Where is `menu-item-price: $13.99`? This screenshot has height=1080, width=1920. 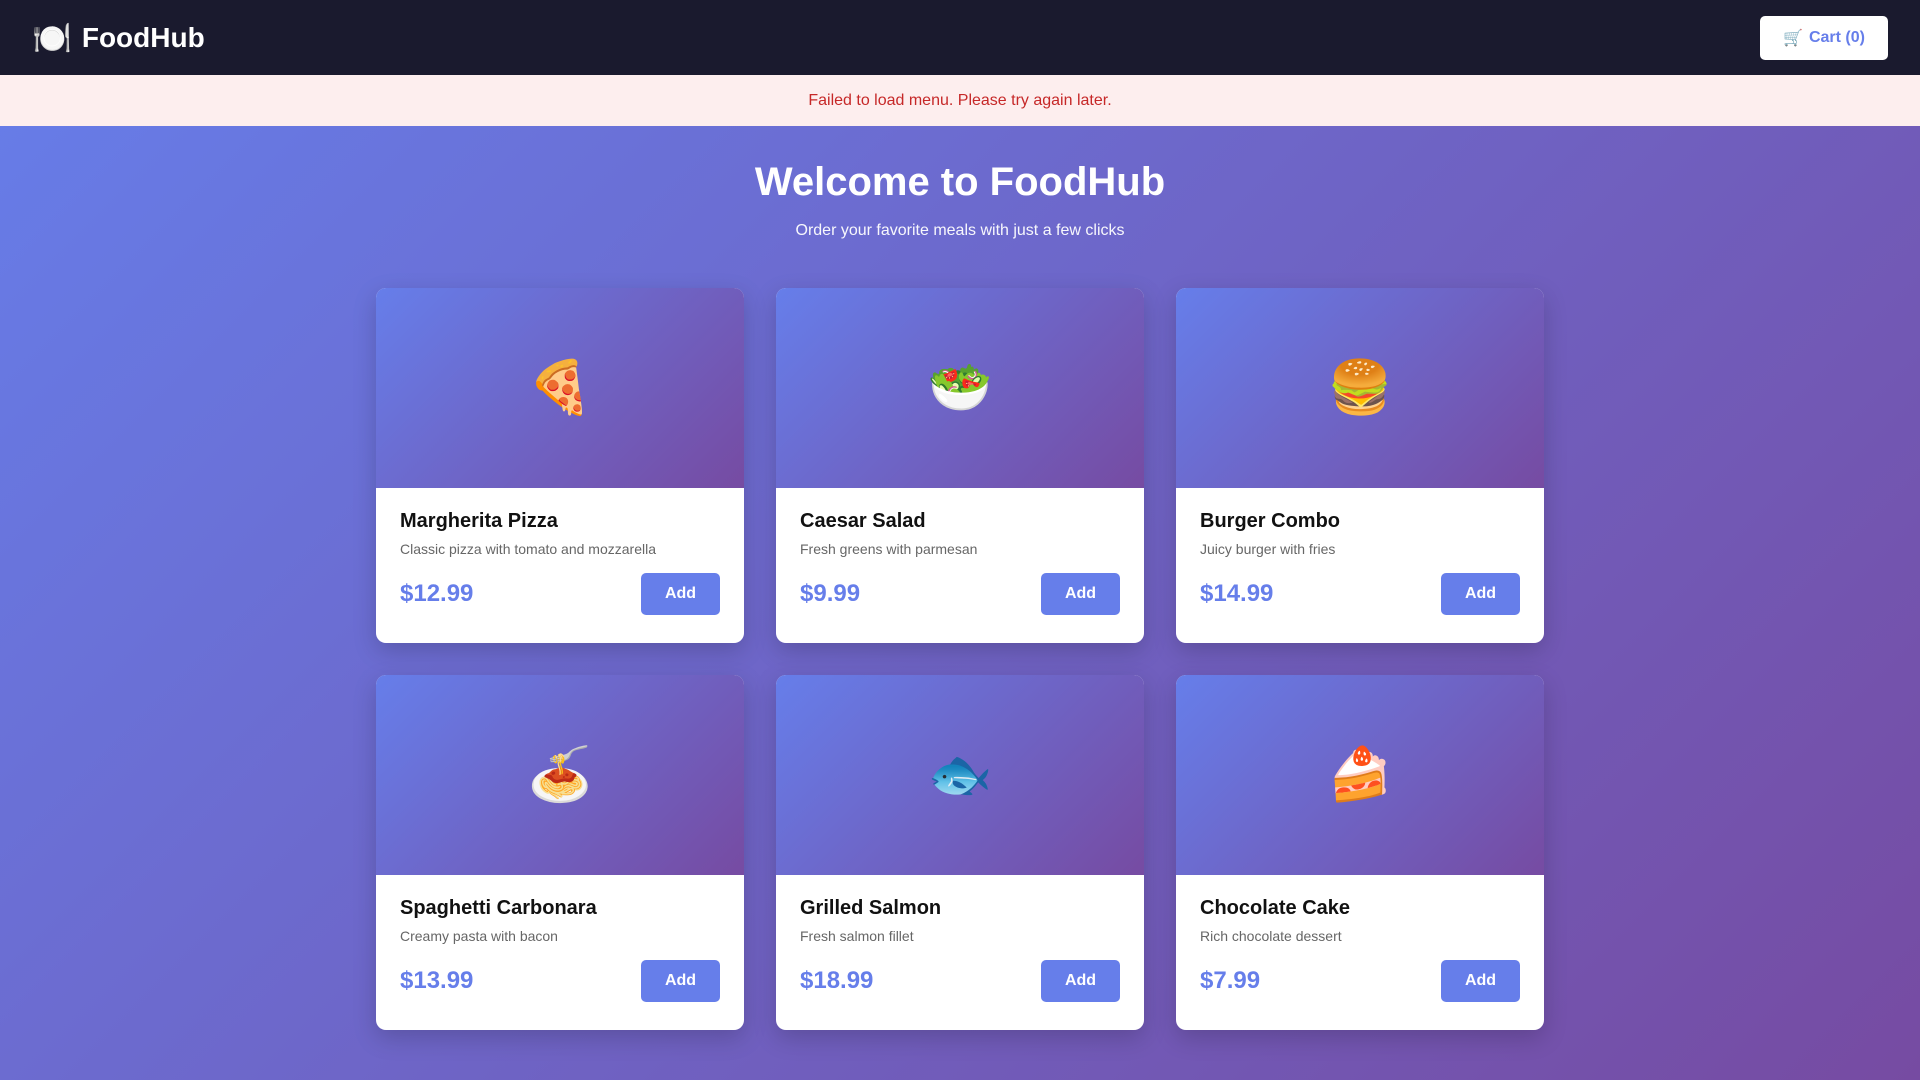
menu-item-price: $13.99 is located at coordinates (437, 980).